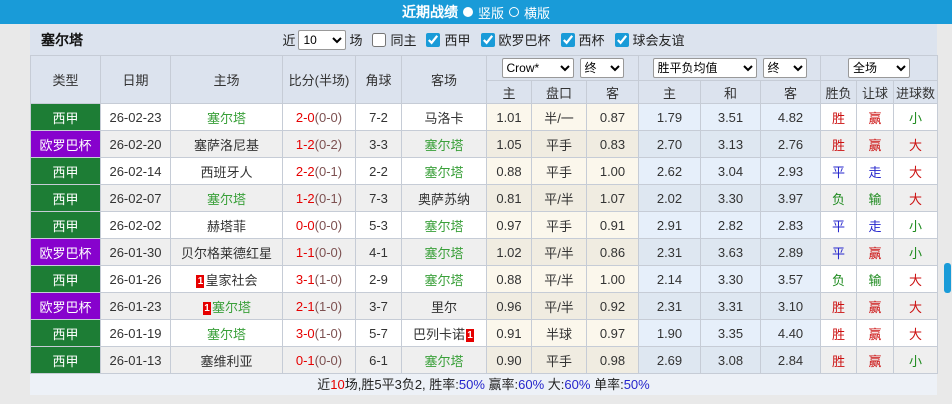  I want to click on asia-away-odds: 0.83, so click(612, 144).